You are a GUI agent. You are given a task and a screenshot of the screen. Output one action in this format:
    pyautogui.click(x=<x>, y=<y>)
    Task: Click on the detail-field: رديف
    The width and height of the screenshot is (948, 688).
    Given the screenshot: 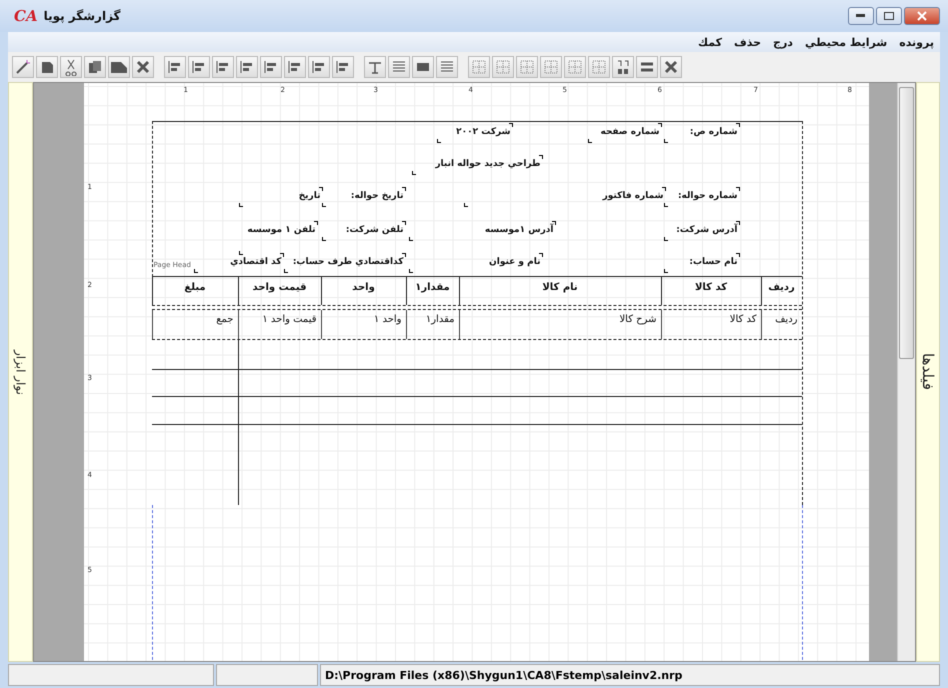 What is the action you would take?
    pyautogui.click(x=781, y=324)
    